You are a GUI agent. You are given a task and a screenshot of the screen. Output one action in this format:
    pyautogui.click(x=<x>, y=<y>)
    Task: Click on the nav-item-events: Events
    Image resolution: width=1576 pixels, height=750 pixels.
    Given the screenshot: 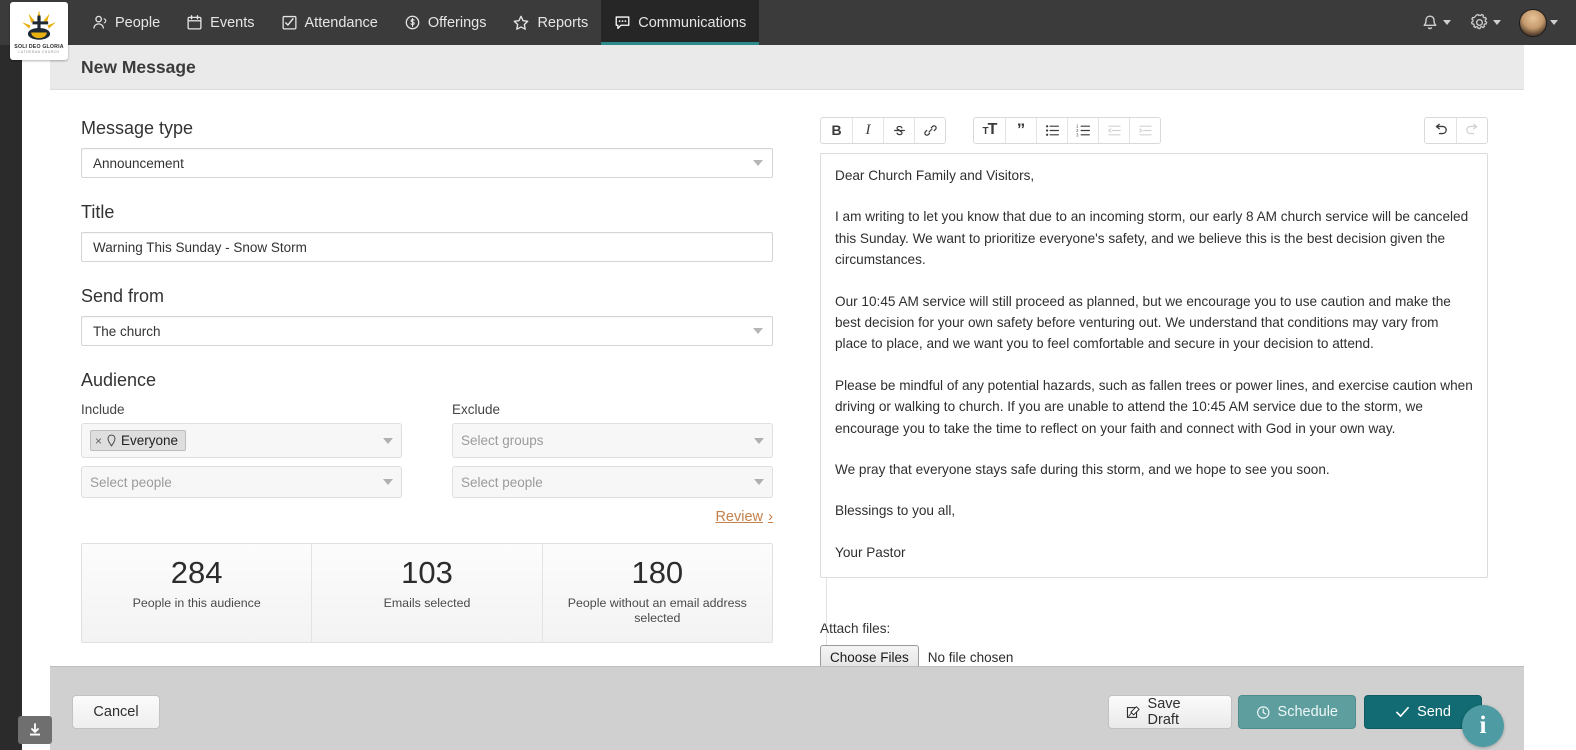 What is the action you would take?
    pyautogui.click(x=220, y=22)
    